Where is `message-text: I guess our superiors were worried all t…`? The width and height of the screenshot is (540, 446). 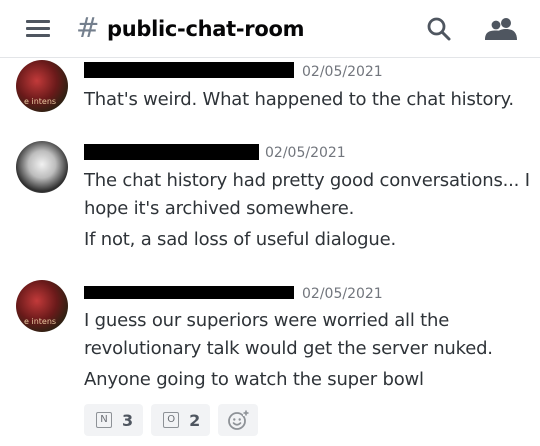
message-text: I guess our superiors were worried all t… is located at coordinates (267, 320).